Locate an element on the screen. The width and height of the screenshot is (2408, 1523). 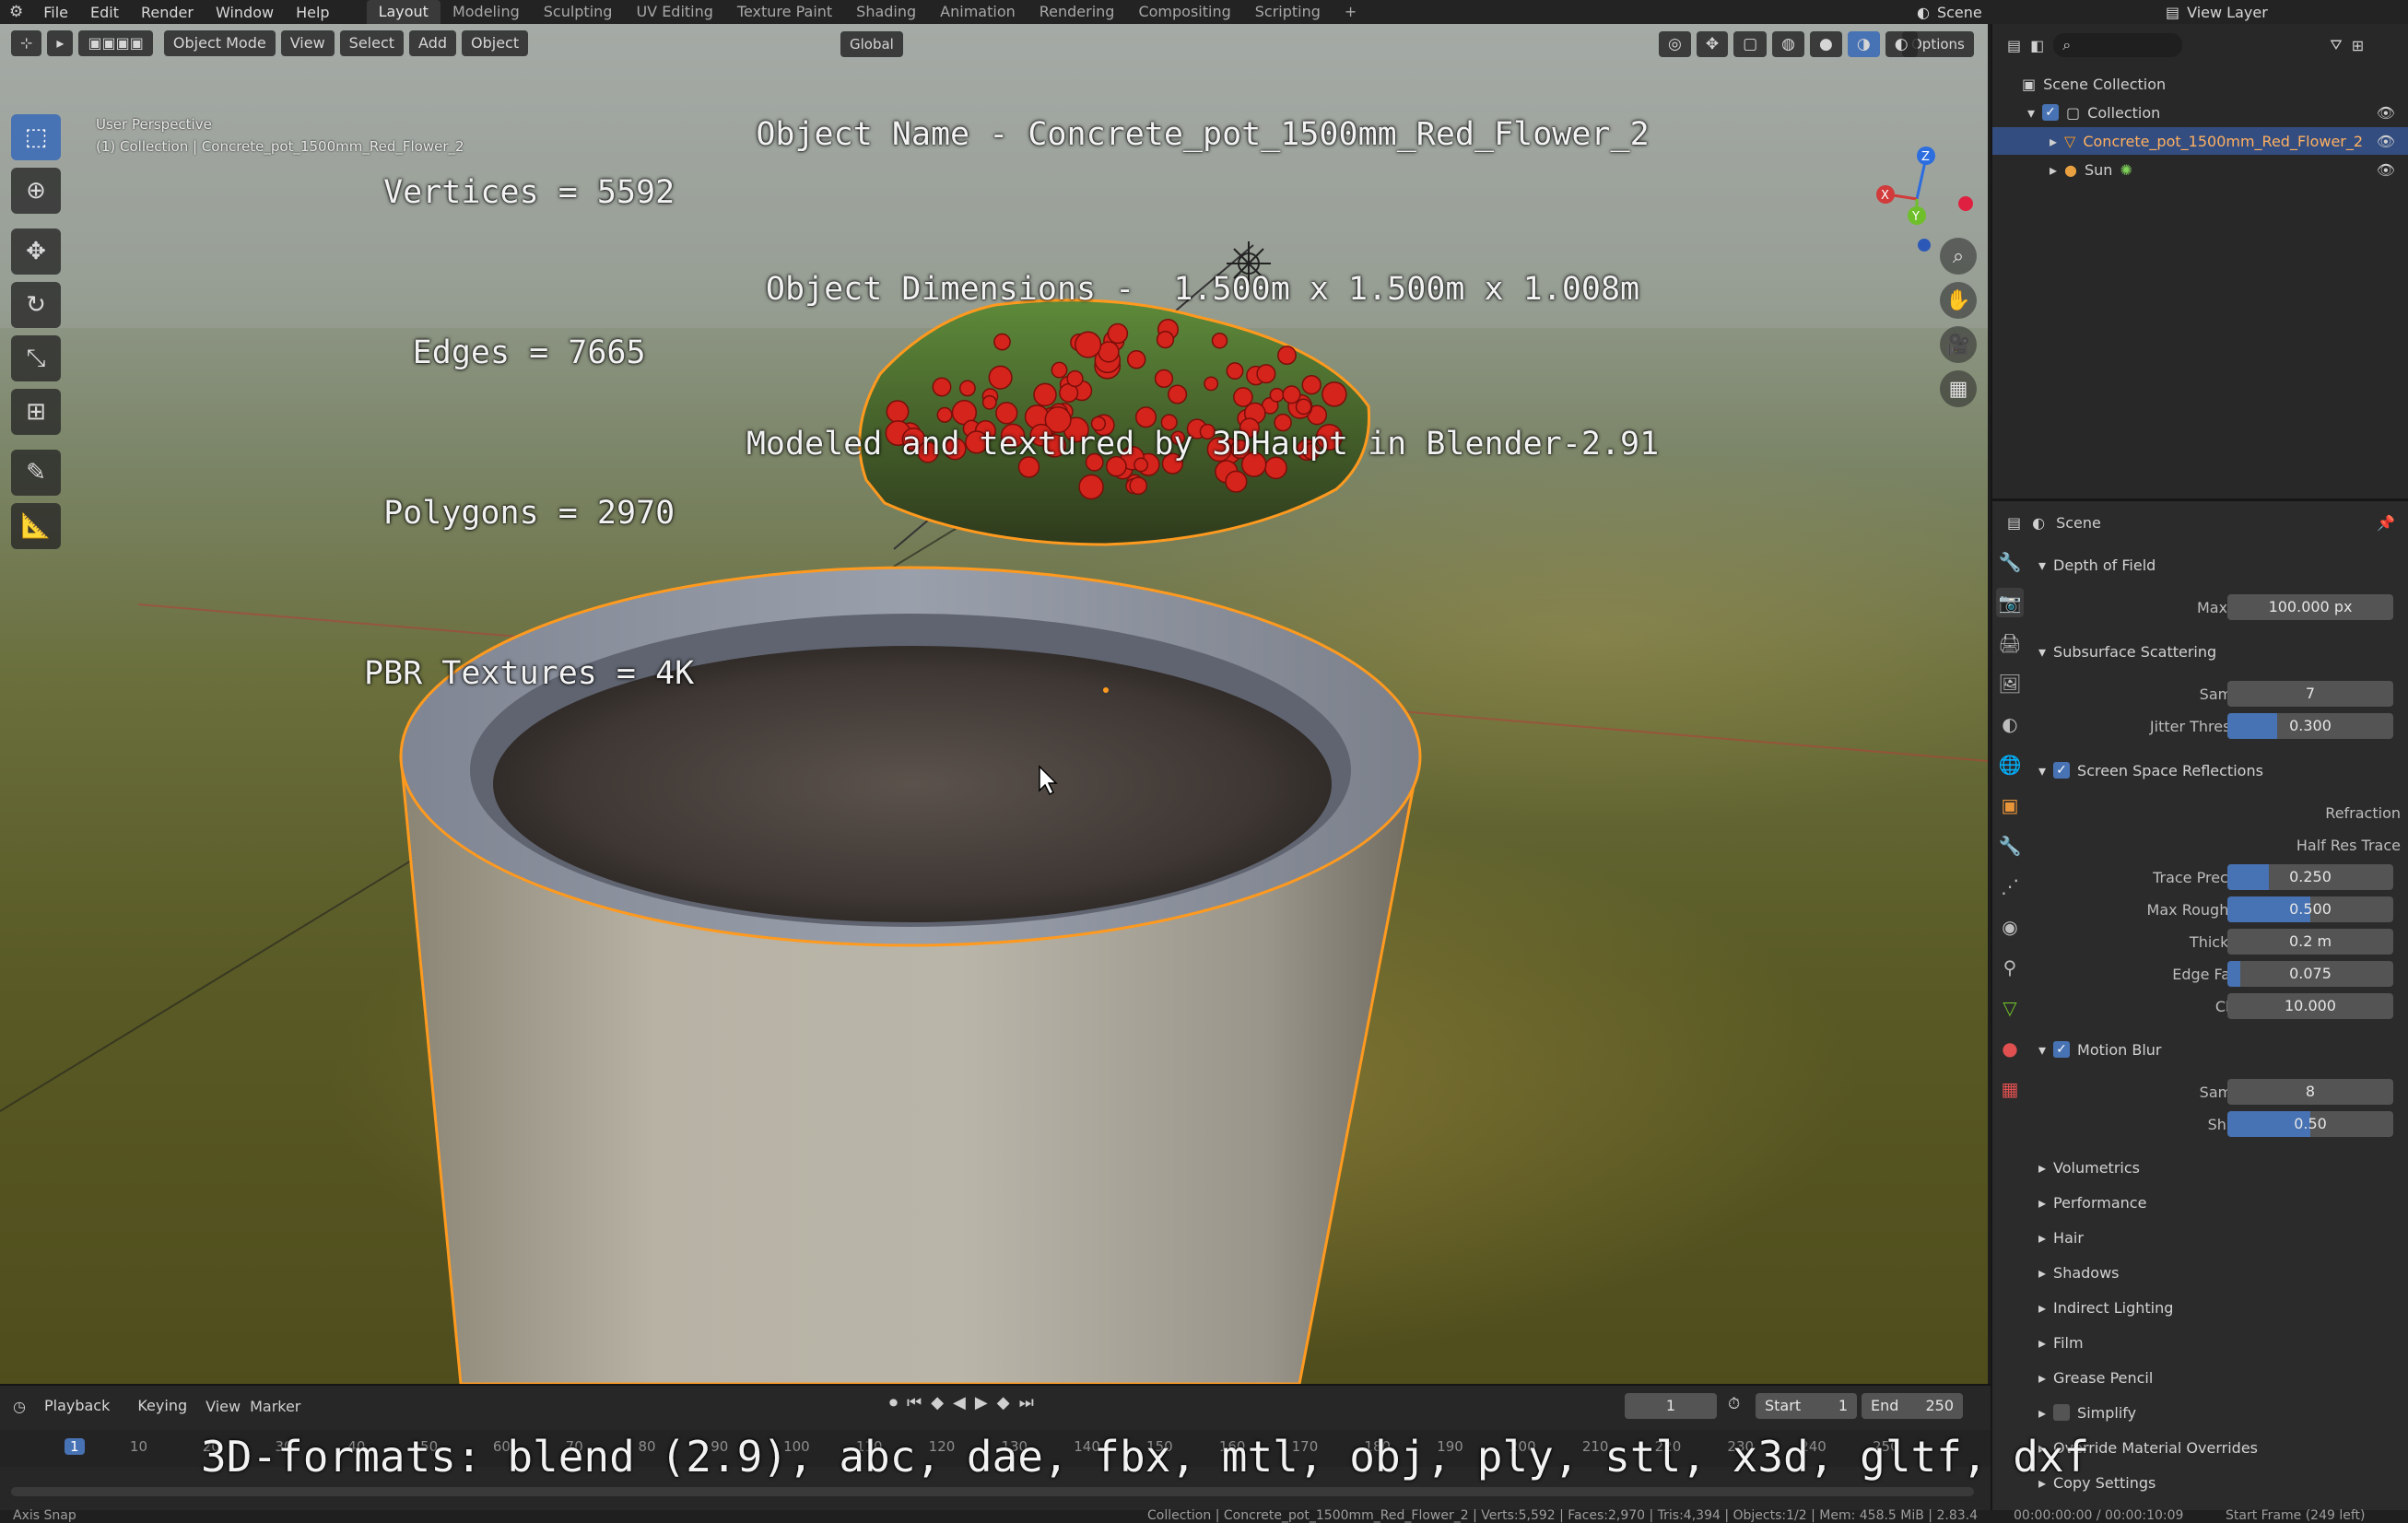
marker-menu: Marker is located at coordinates (275, 1407).